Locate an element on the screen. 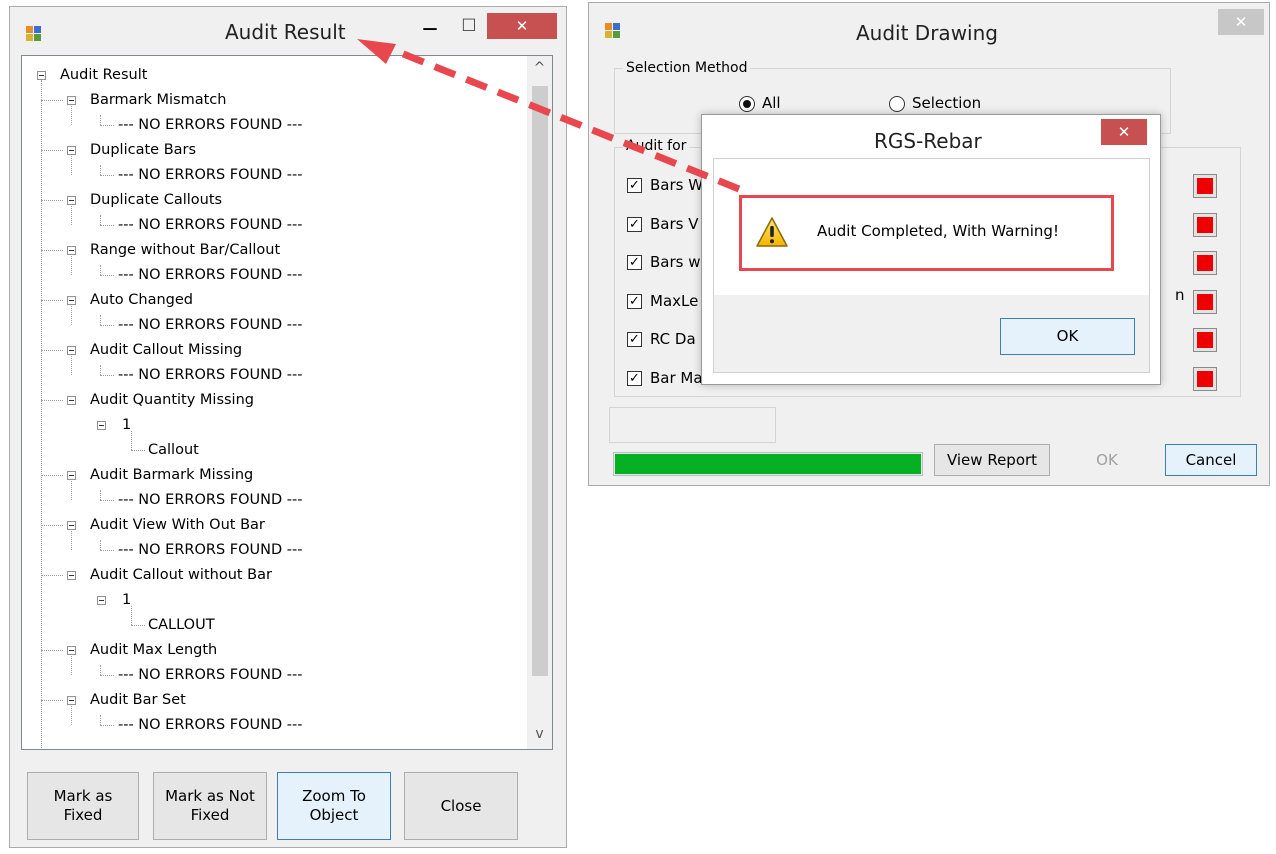 Image resolution: width=1276 pixels, height=854 pixels. status-indicator-fill is located at coordinates (1205, 186).